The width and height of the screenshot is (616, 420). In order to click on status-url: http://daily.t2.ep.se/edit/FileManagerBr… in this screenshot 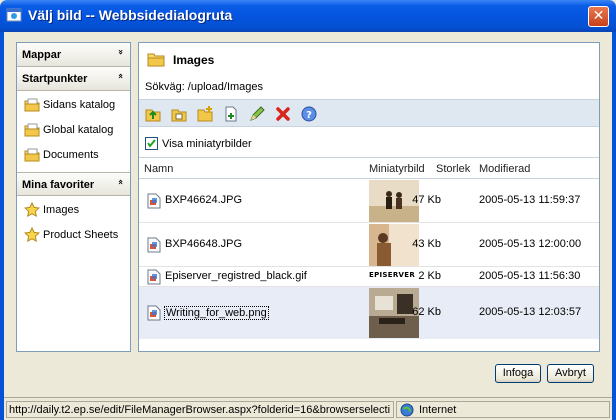, I will do `click(200, 409)`.